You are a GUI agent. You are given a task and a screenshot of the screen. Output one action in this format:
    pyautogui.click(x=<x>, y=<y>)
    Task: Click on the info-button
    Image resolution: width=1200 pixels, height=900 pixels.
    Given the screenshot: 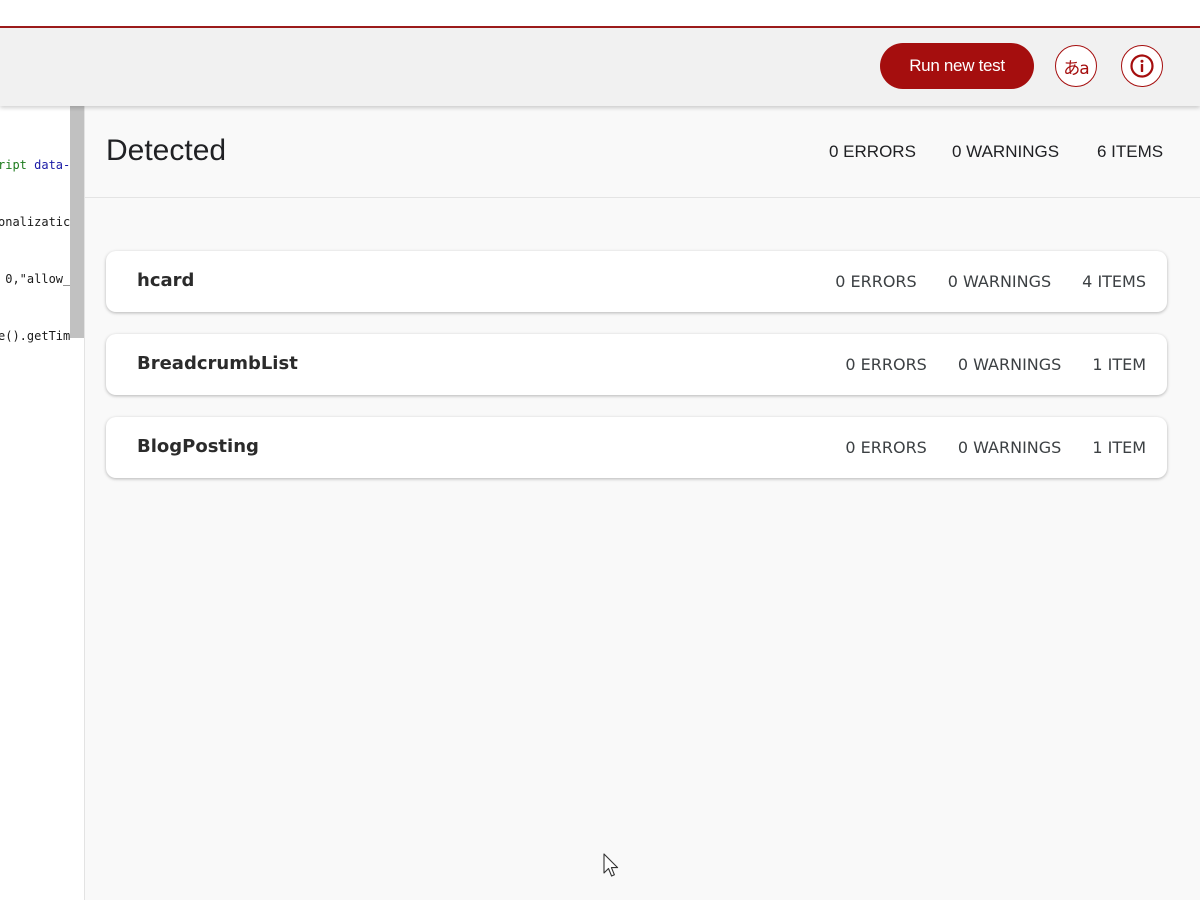 What is the action you would take?
    pyautogui.click(x=1142, y=66)
    